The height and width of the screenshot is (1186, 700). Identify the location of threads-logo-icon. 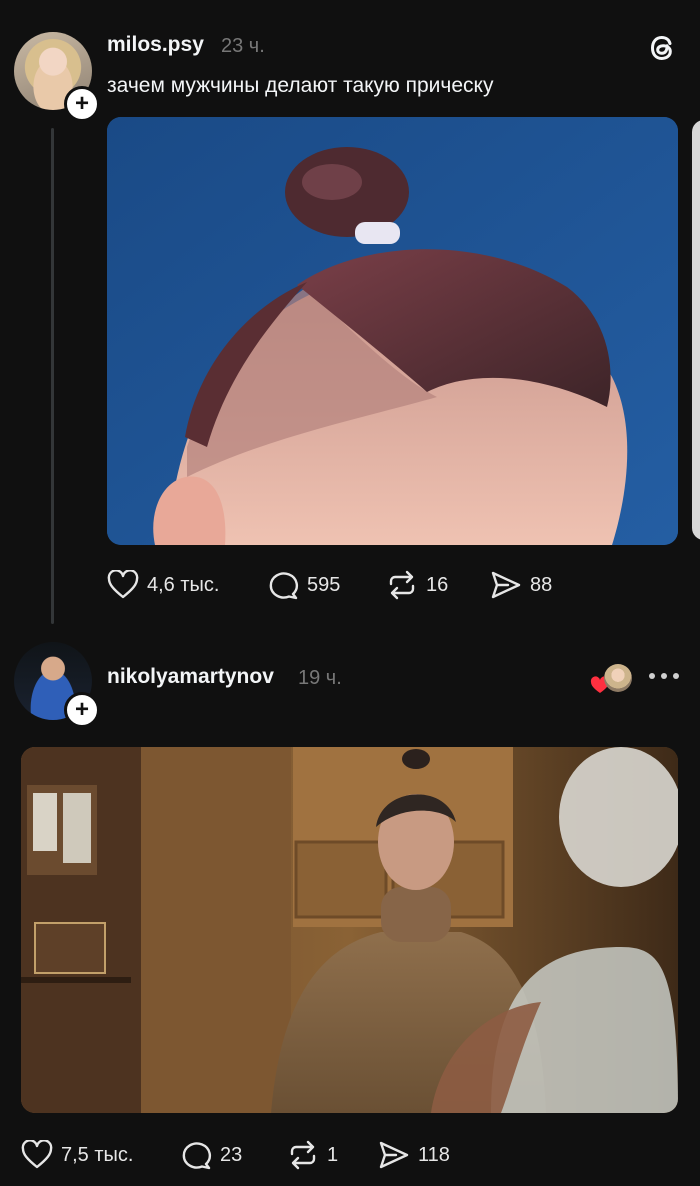
(662, 48).